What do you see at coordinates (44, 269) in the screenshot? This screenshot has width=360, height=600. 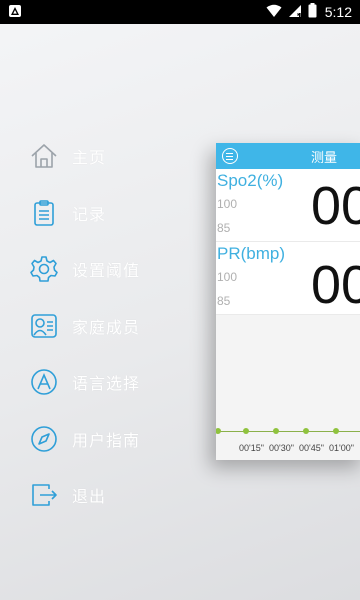 I see `gear-icon` at bounding box center [44, 269].